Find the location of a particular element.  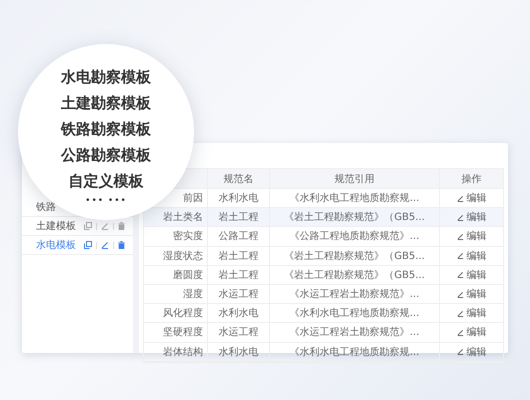

table-cell-text: 前因 is located at coordinates (193, 199).